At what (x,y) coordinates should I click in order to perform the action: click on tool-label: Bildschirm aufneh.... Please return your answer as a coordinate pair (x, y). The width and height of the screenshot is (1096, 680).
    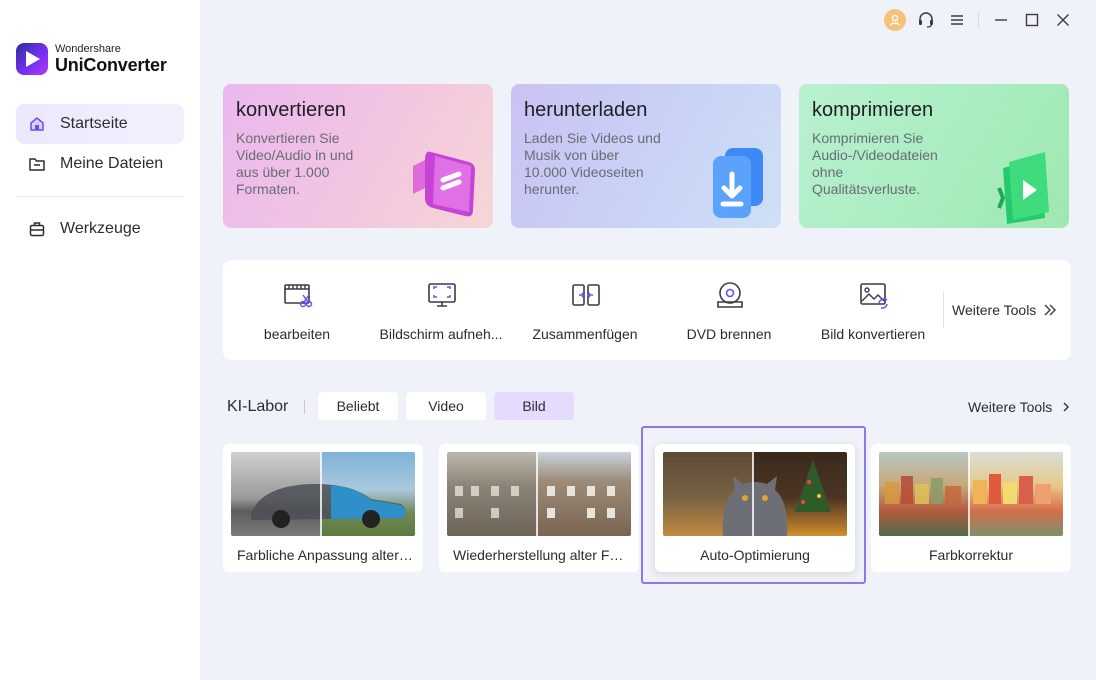
    Looking at the image, I should click on (441, 334).